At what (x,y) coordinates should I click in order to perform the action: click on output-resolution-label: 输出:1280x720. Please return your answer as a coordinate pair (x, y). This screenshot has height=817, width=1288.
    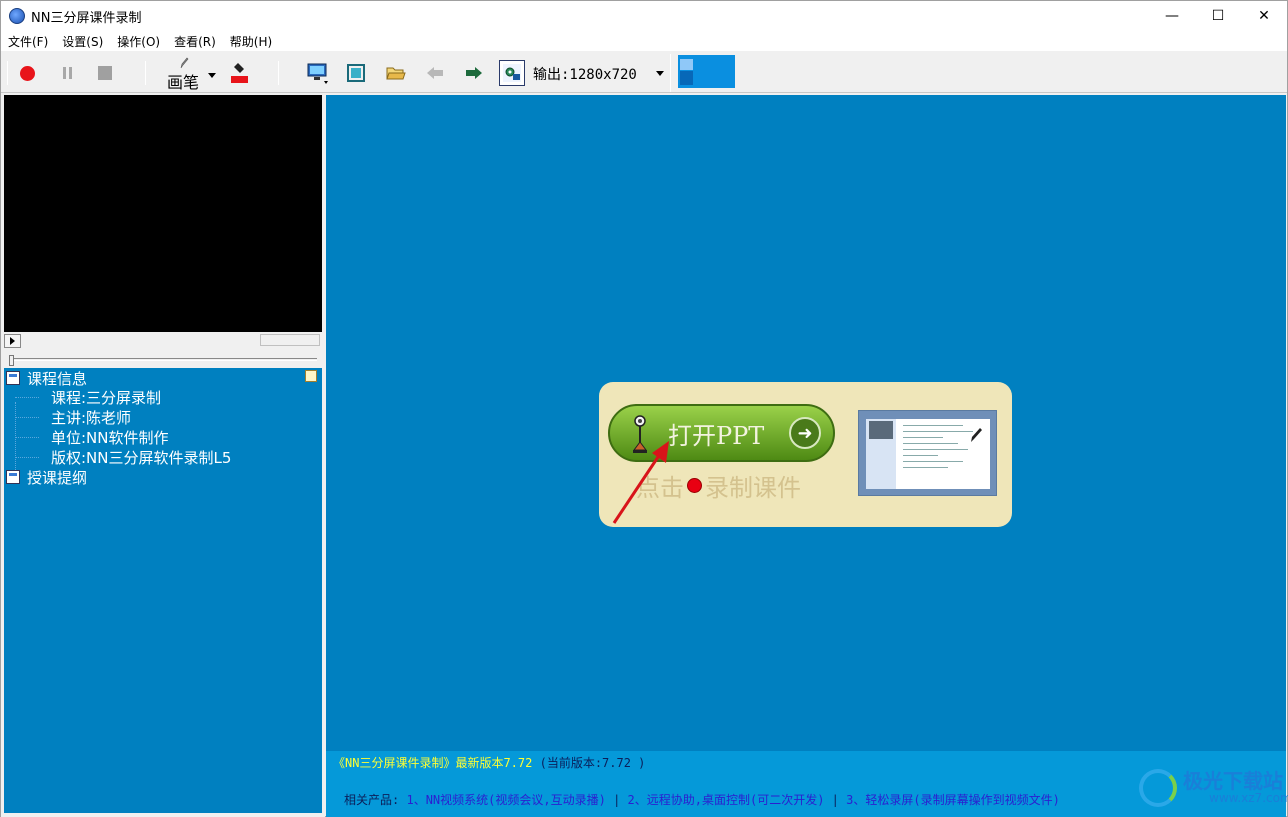
    Looking at the image, I should click on (585, 75).